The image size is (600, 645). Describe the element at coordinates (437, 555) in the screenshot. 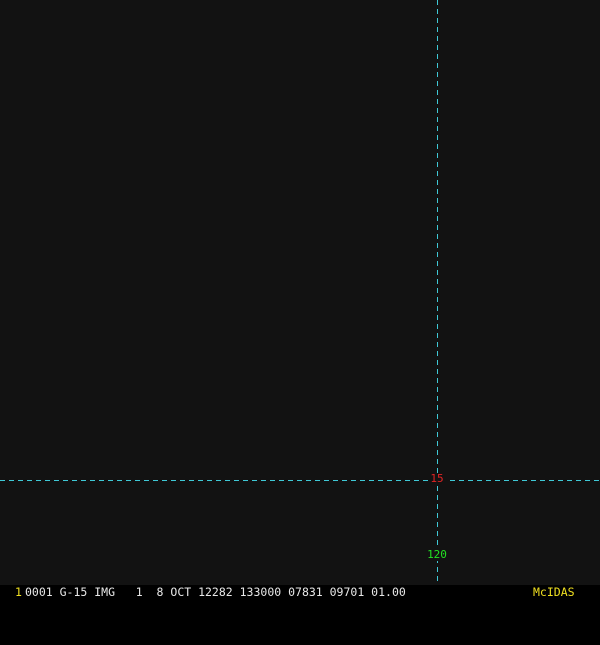

I see `longitude-label: 120` at that location.